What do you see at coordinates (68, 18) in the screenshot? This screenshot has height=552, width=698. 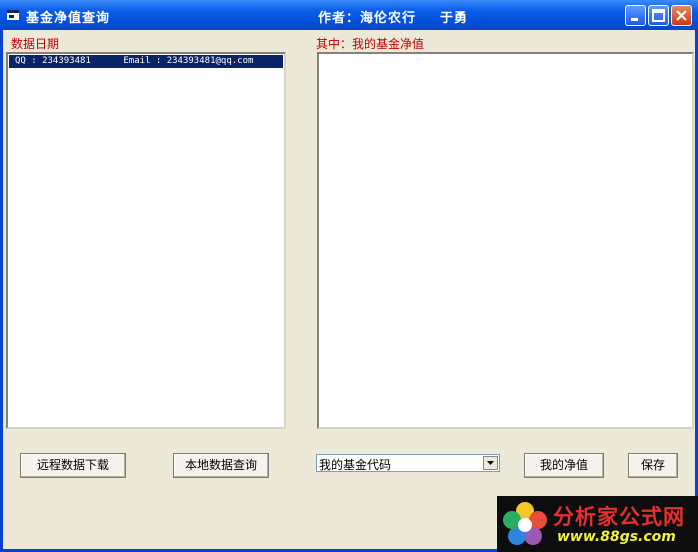 I see `window-title: 基金净值查询` at bounding box center [68, 18].